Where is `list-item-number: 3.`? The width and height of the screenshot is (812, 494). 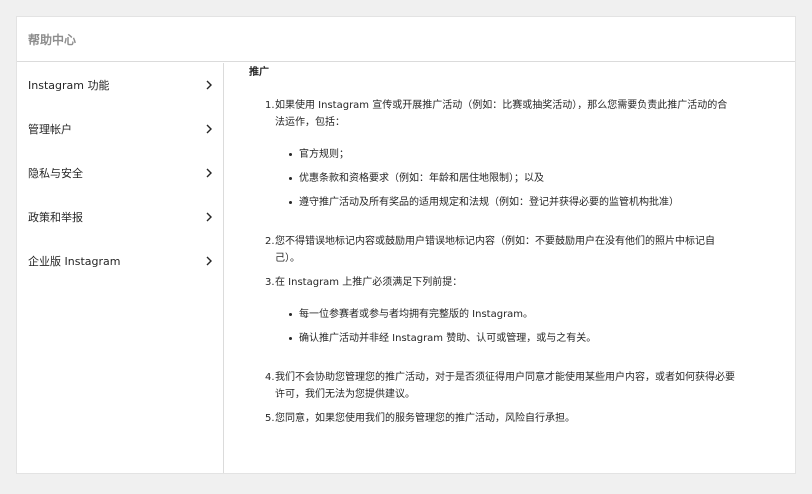
list-item-number: 3. is located at coordinates (270, 282).